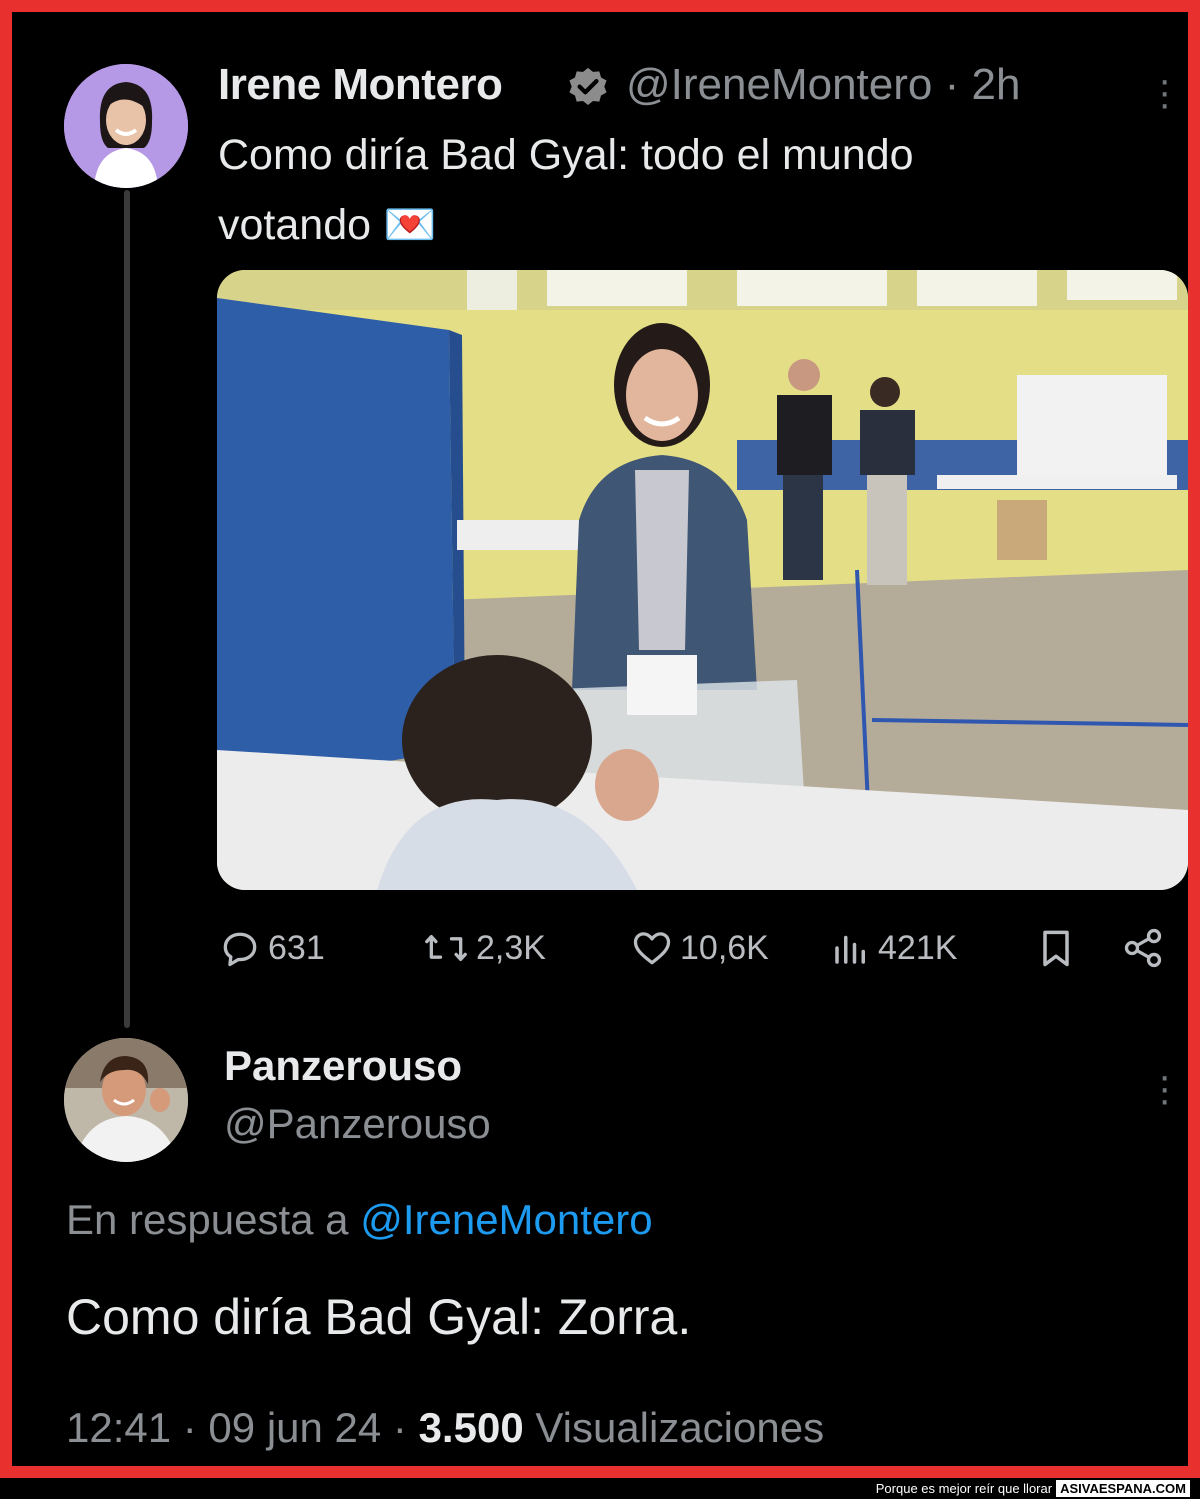 The image size is (1200, 1499). I want to click on reply-action: 631, so click(271, 948).